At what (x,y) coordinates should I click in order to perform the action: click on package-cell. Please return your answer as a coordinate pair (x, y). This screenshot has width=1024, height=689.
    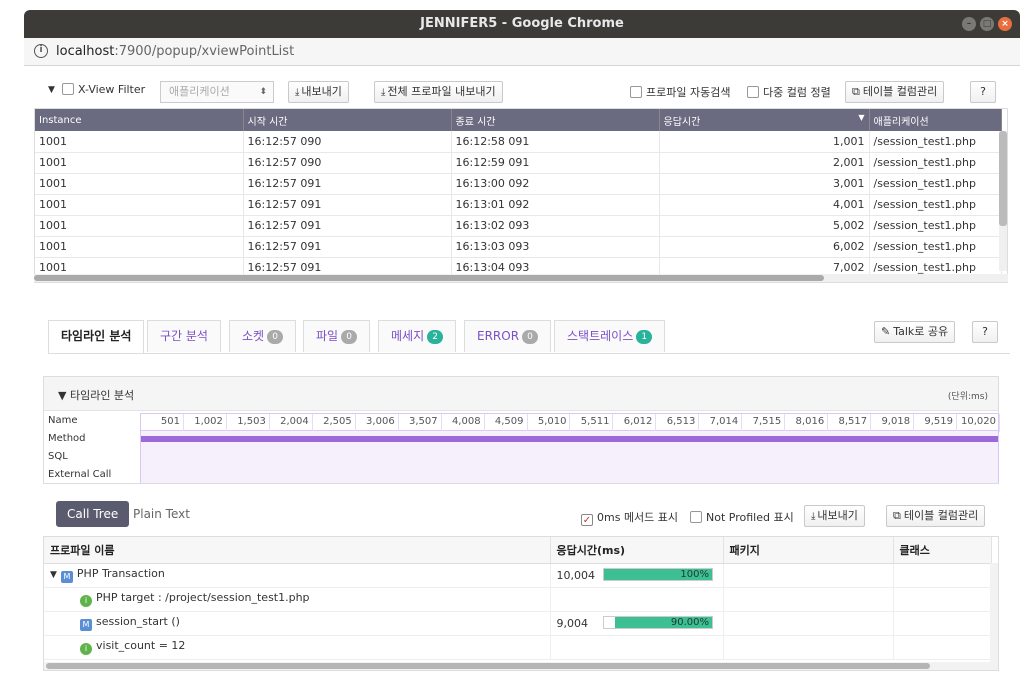
    Looking at the image, I should click on (808, 599).